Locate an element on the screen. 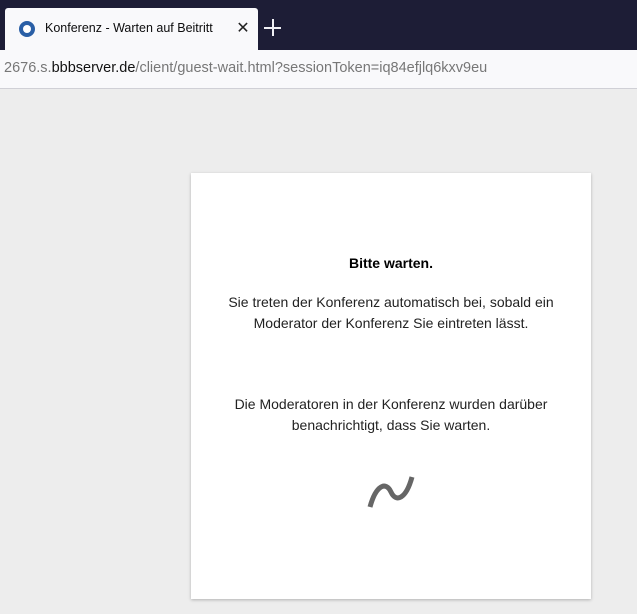  tab-title: Konferenz - Warten auf Beitritt is located at coordinates (129, 28).